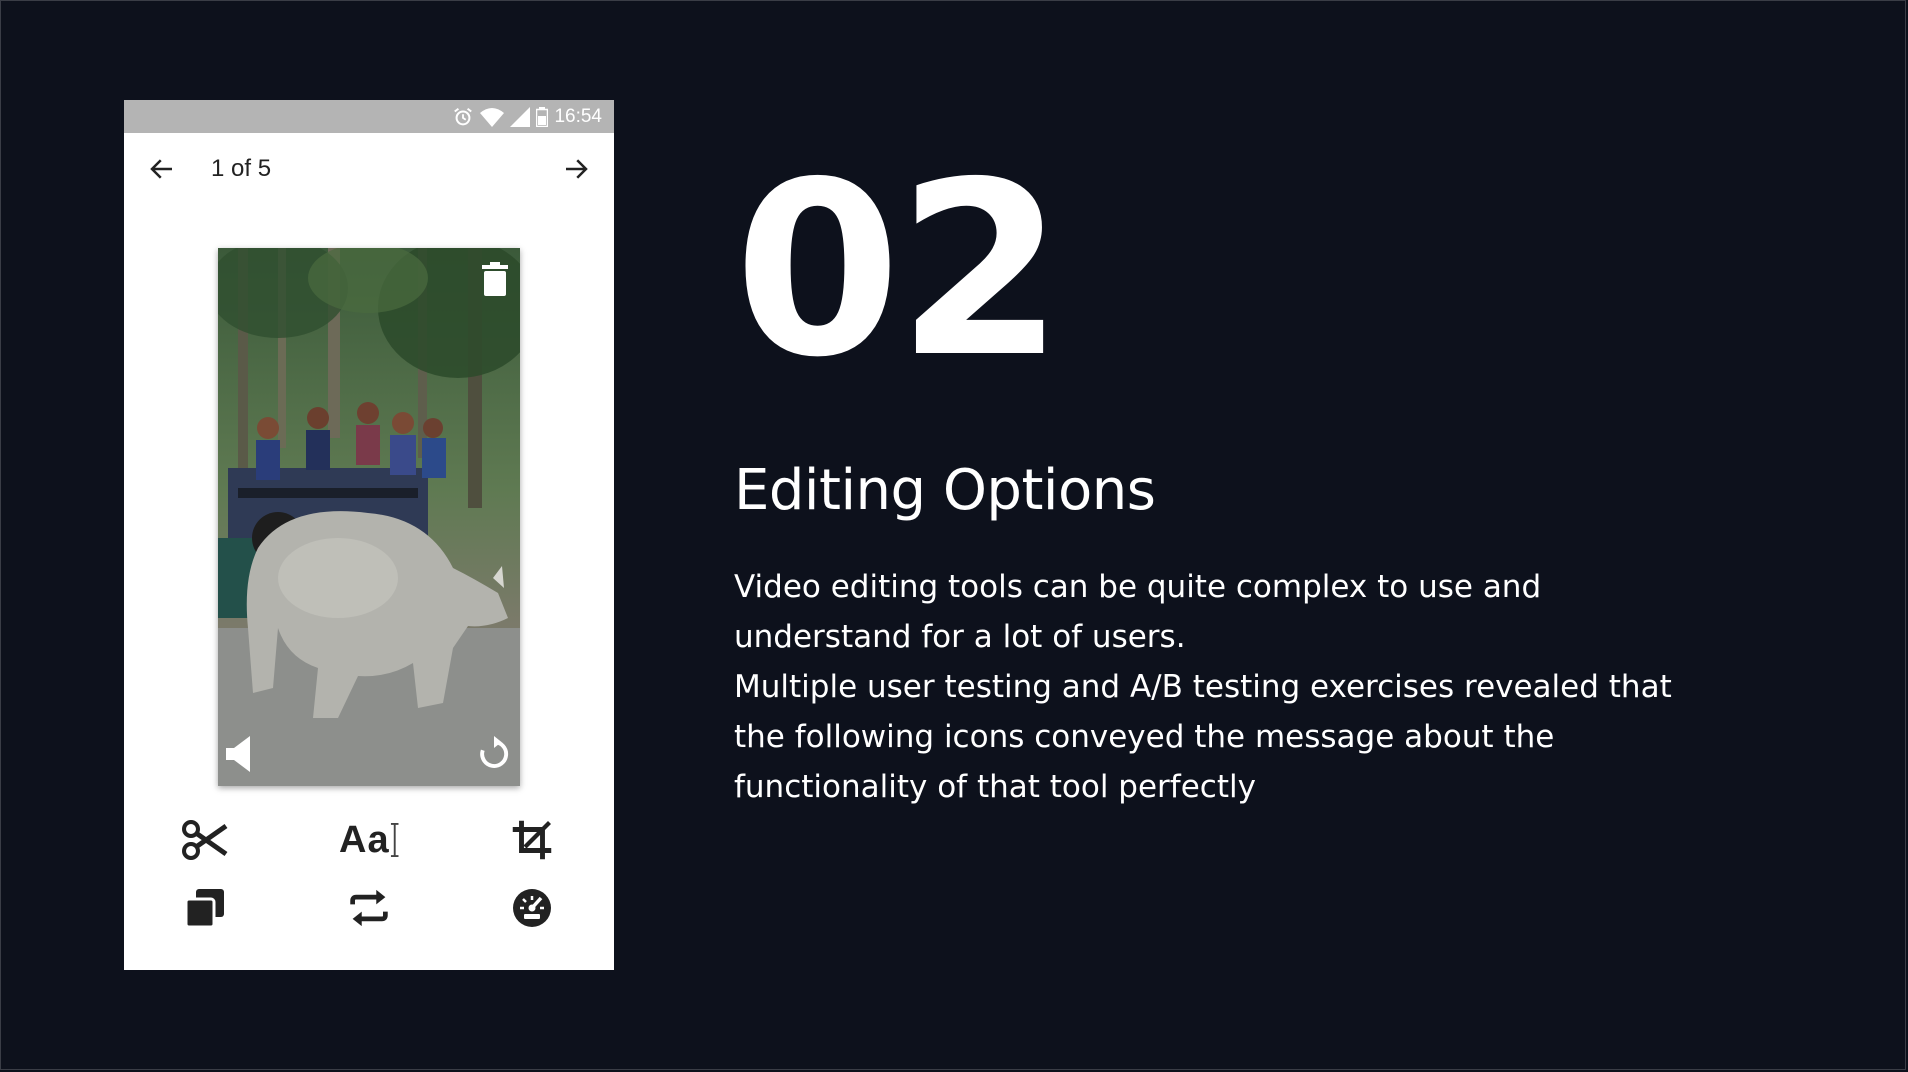 The image size is (1908, 1072). I want to click on crop-tool, so click(532, 840).